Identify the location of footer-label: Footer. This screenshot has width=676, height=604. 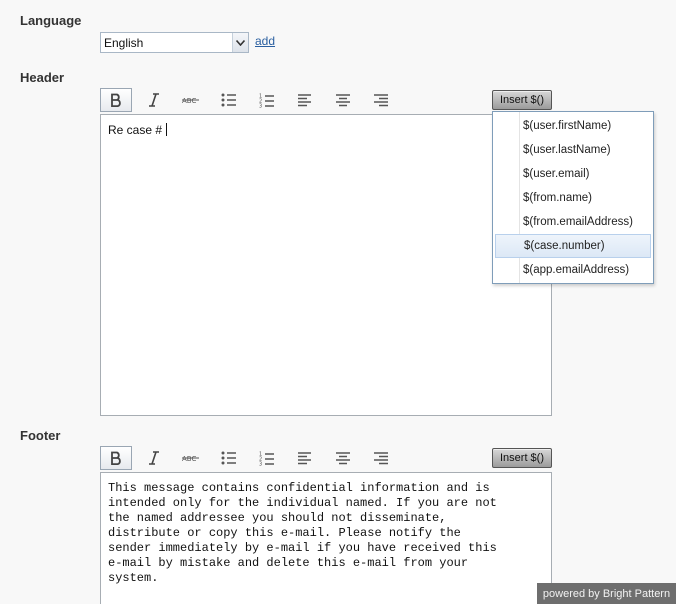
(40, 435).